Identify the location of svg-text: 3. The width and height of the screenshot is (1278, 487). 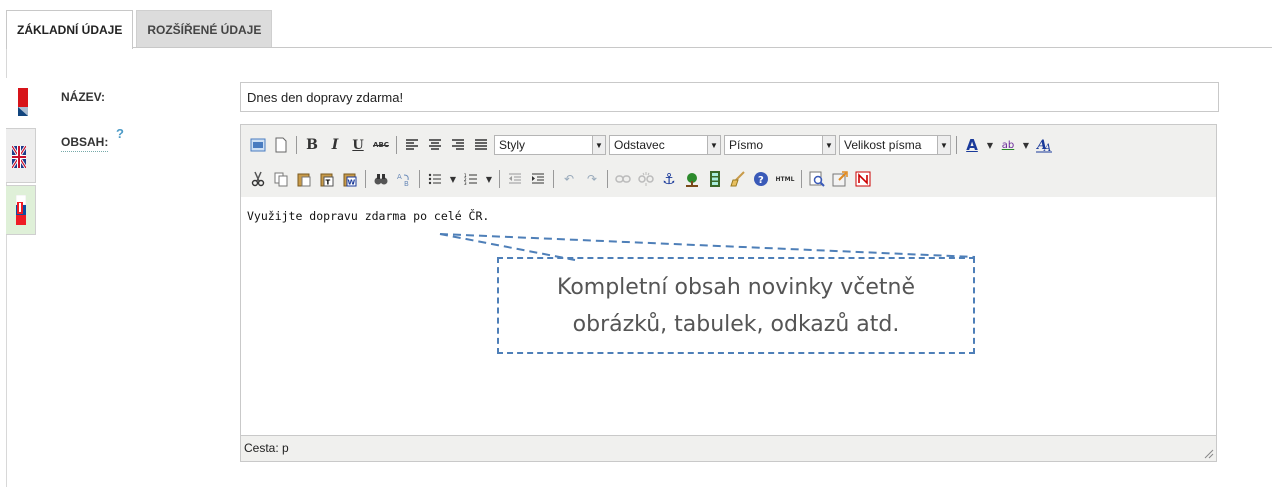
(465, 183).